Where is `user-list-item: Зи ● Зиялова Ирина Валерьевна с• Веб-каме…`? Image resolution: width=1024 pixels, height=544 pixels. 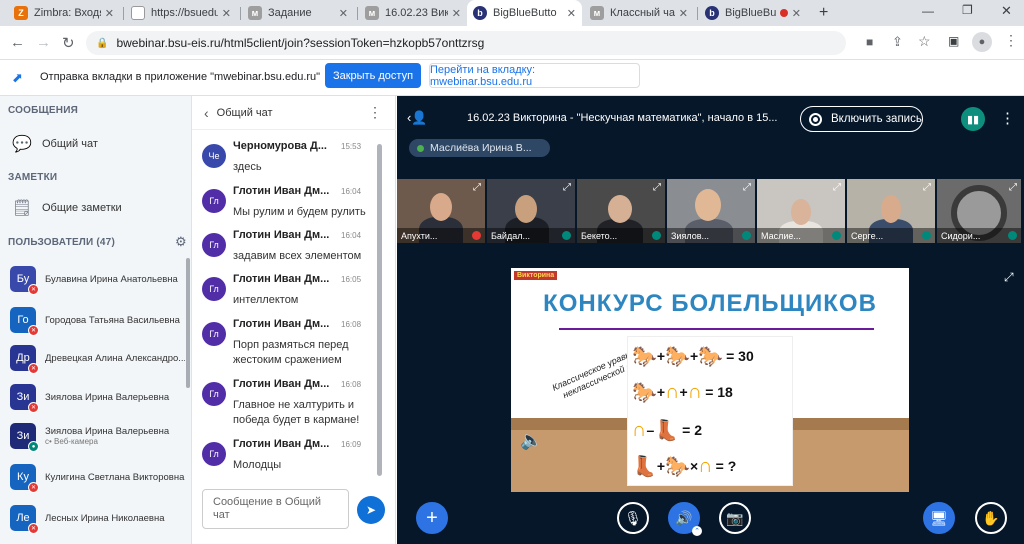 user-list-item: Зи ● Зиялова Ирина Валерьевна с• Веб-каме… is located at coordinates (98, 436).